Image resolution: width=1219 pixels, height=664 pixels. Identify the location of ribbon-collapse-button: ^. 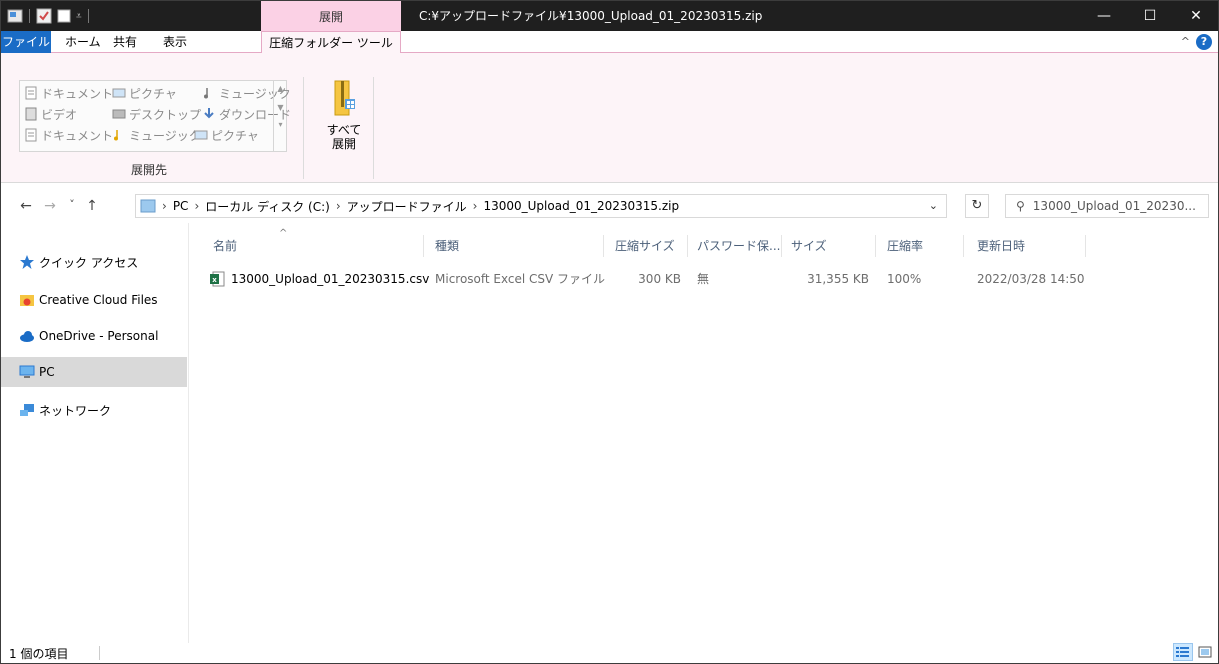
(1185, 41).